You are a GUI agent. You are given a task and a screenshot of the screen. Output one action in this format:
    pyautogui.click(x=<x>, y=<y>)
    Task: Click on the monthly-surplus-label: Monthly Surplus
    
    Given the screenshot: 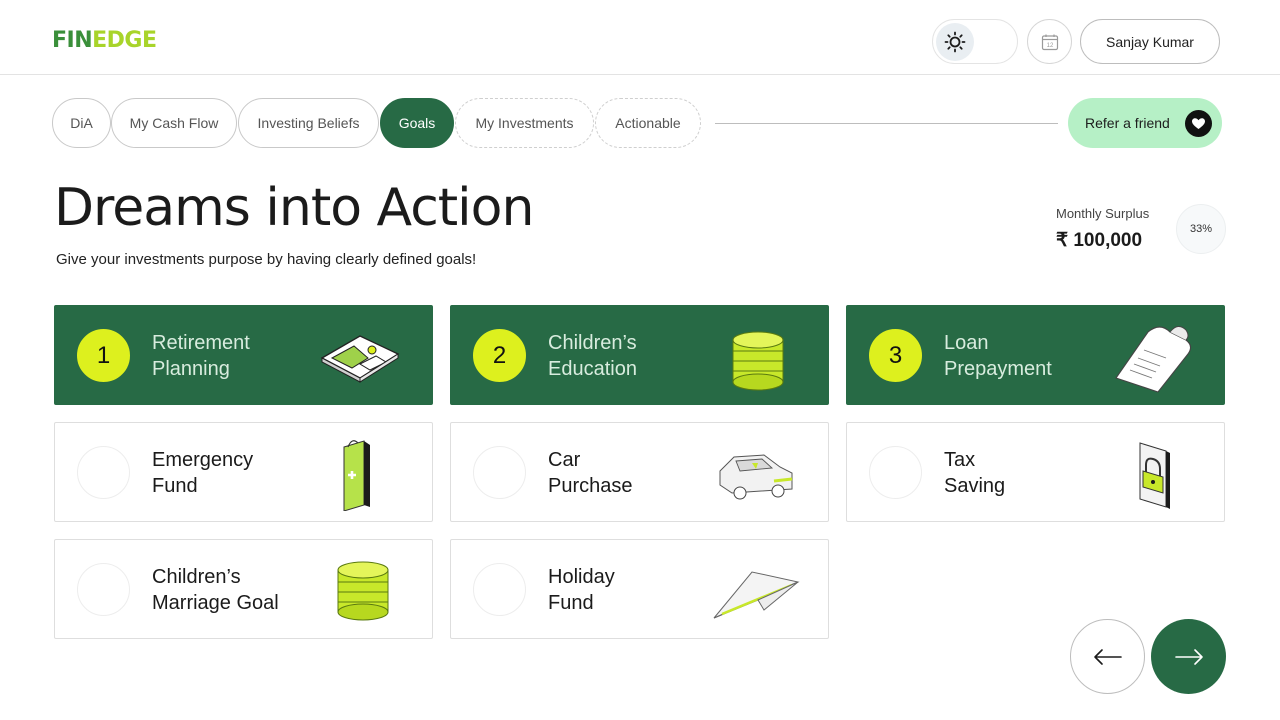 What is the action you would take?
    pyautogui.click(x=1103, y=213)
    